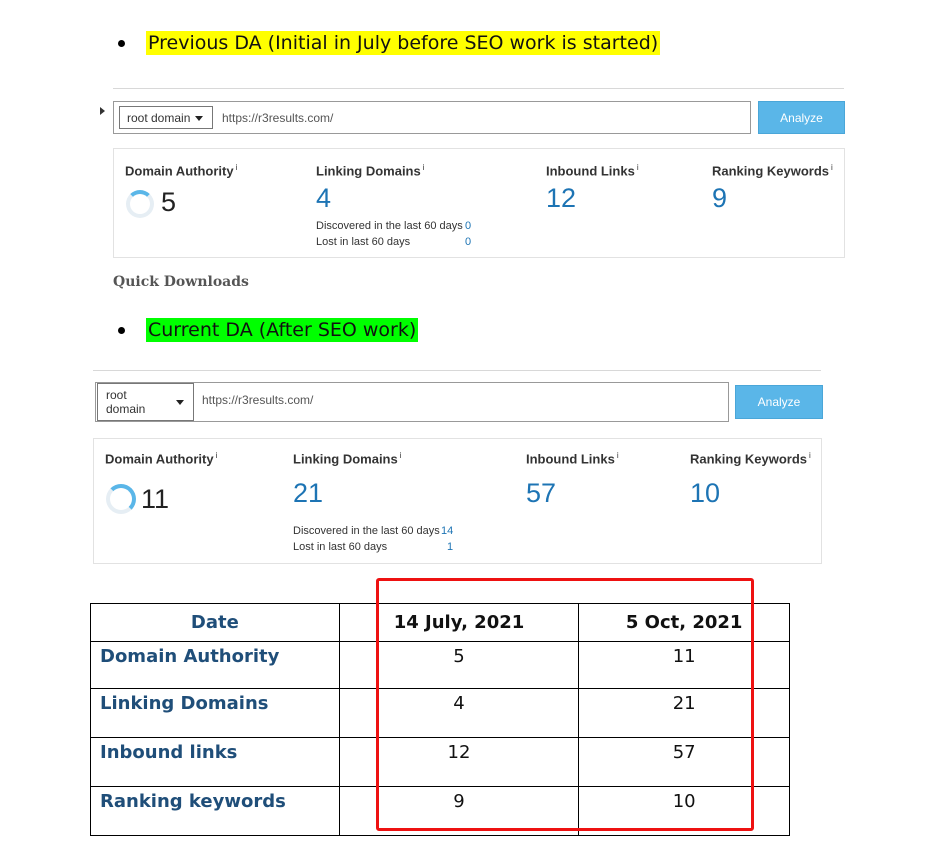 The width and height of the screenshot is (934, 853). Describe the element at coordinates (541, 493) in the screenshot. I see `inbound-links-value: 57` at that location.